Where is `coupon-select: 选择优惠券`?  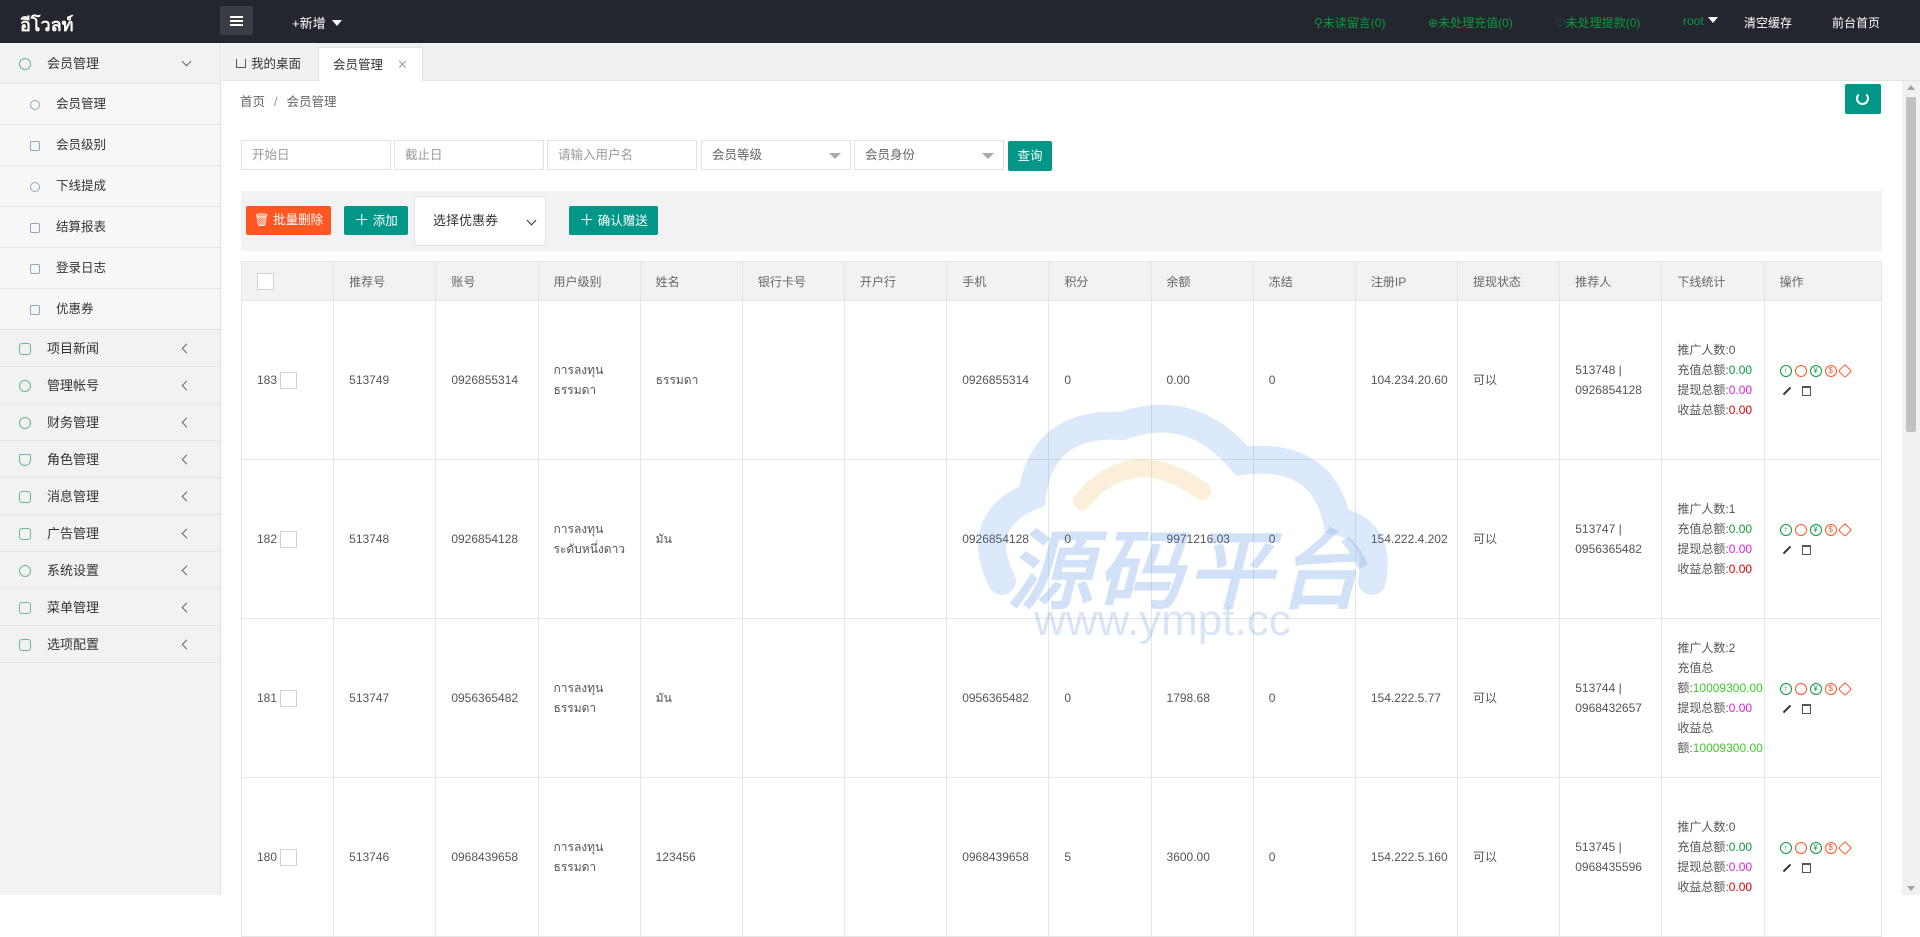
coupon-select: 选择优惠券 is located at coordinates (480, 221).